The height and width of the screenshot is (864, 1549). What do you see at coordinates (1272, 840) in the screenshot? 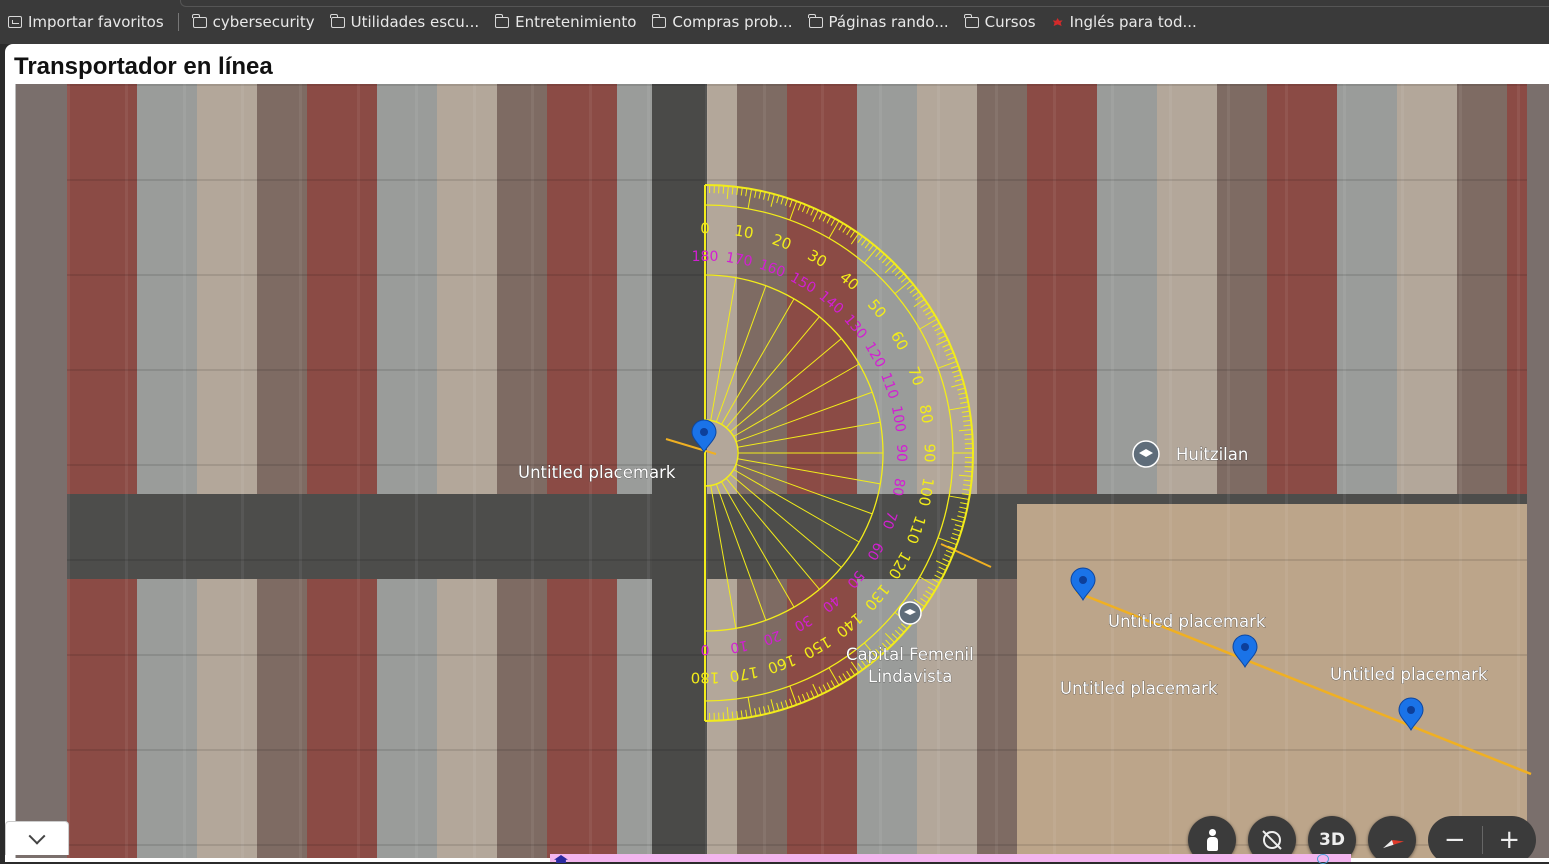
I see `no-rotate-icon` at bounding box center [1272, 840].